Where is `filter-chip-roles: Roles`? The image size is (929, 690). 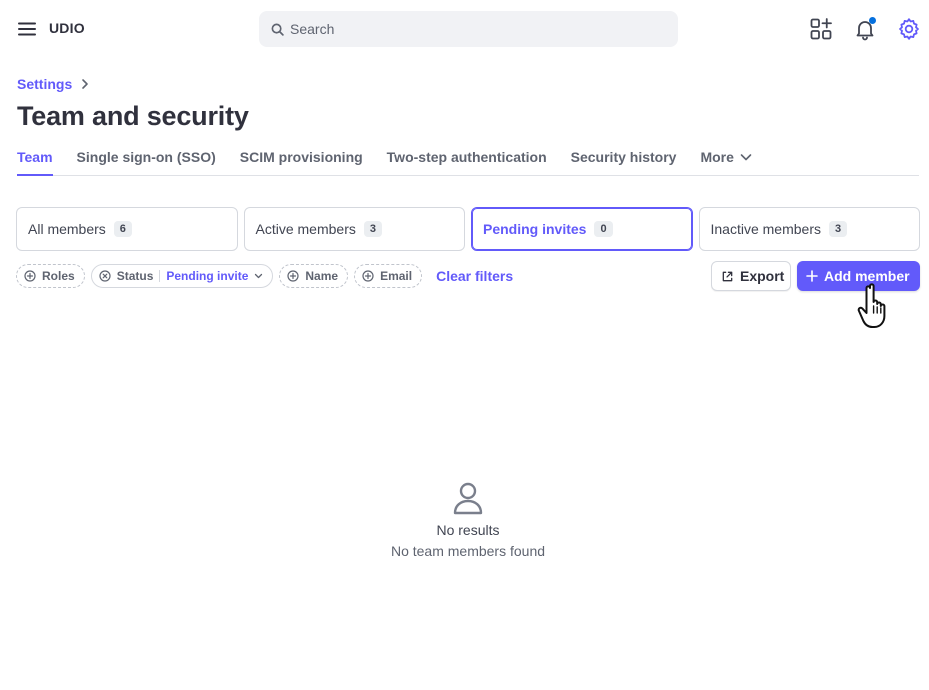 filter-chip-roles: Roles is located at coordinates (50, 276).